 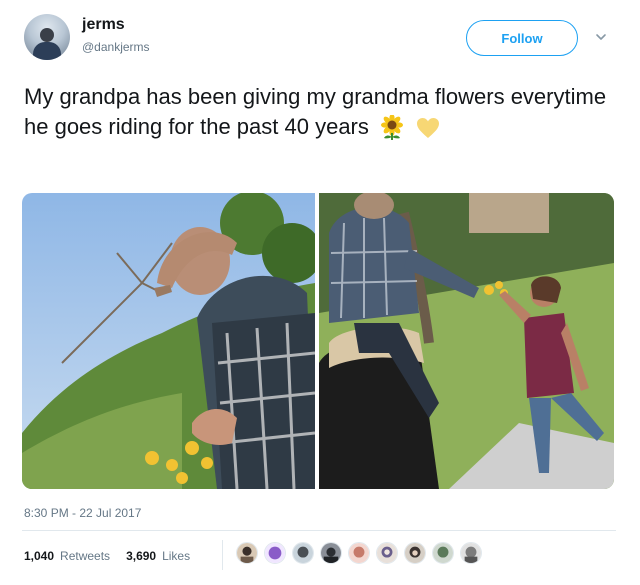 What do you see at coordinates (82, 513) in the screenshot?
I see `tweet-timestamp: 8:30 PM - 22 Jul 2017` at bounding box center [82, 513].